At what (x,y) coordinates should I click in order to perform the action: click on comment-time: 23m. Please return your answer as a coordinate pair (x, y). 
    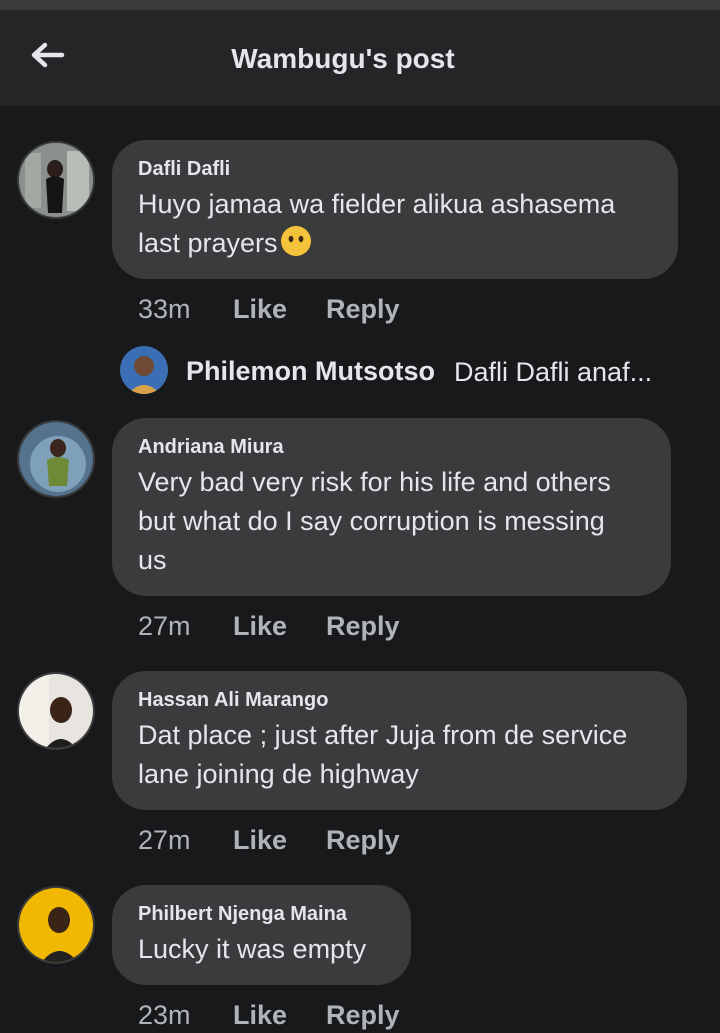
    Looking at the image, I should click on (164, 1015).